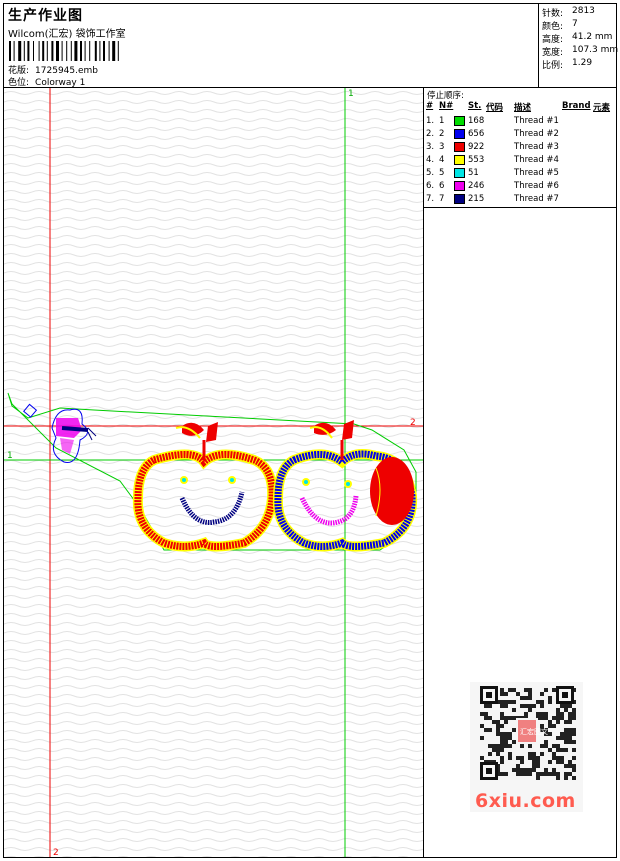 Image resolution: width=620 pixels, height=861 pixels. What do you see at coordinates (476, 121) in the screenshot?
I see `row-code: 168` at bounding box center [476, 121].